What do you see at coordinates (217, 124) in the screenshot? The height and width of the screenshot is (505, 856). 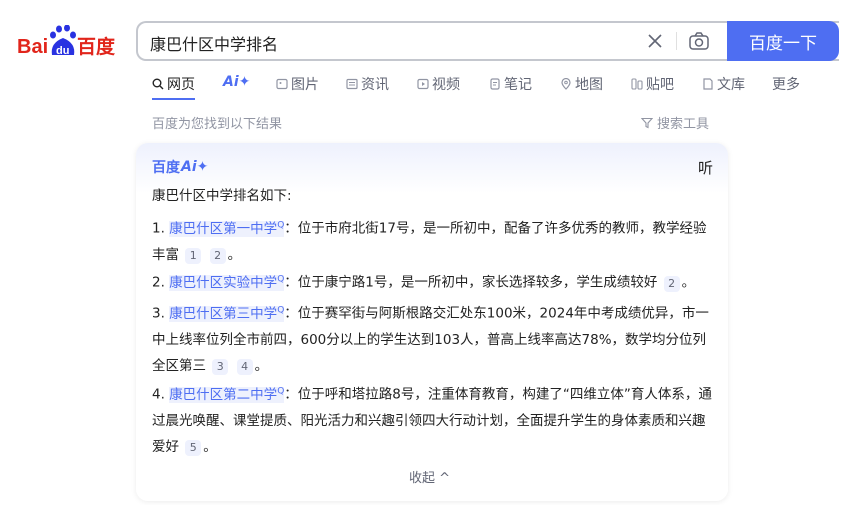 I see `results-found-text: 百度为您找到以下结果` at bounding box center [217, 124].